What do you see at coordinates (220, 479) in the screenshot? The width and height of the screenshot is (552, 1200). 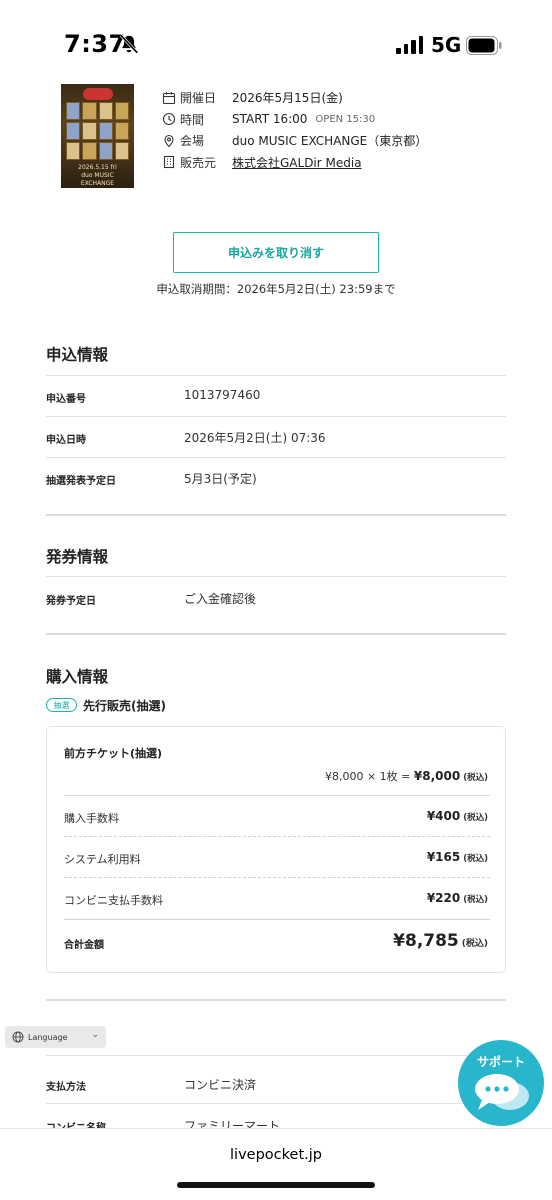 I see `lottery-result-date-value: 5月3日(予定)` at bounding box center [220, 479].